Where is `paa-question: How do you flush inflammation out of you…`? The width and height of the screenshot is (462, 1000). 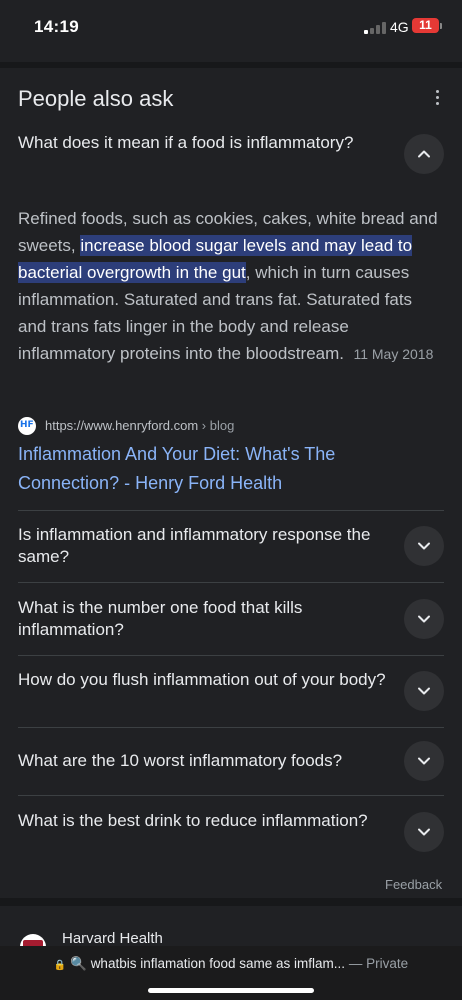
paa-question: How do you flush inflammation out of you… is located at coordinates (203, 680).